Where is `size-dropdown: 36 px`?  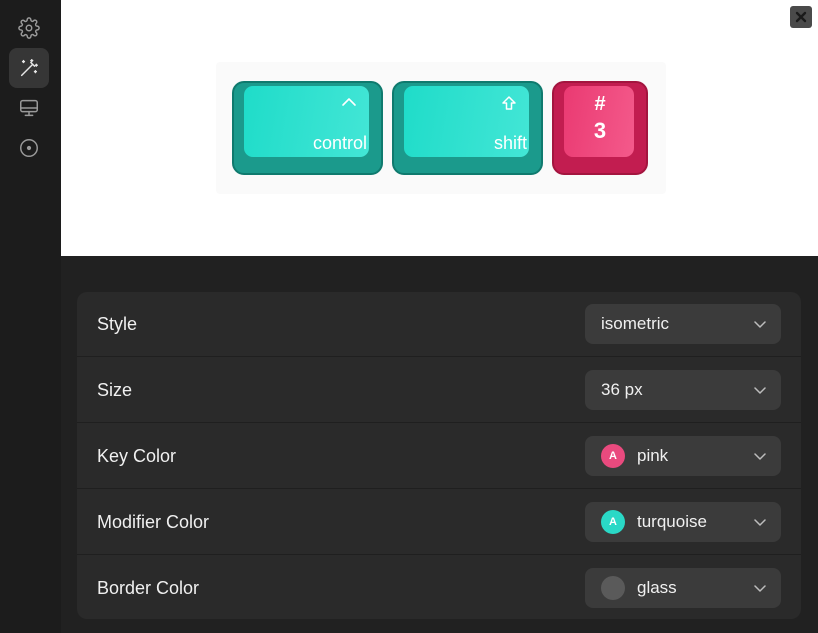
size-dropdown: 36 px is located at coordinates (683, 390).